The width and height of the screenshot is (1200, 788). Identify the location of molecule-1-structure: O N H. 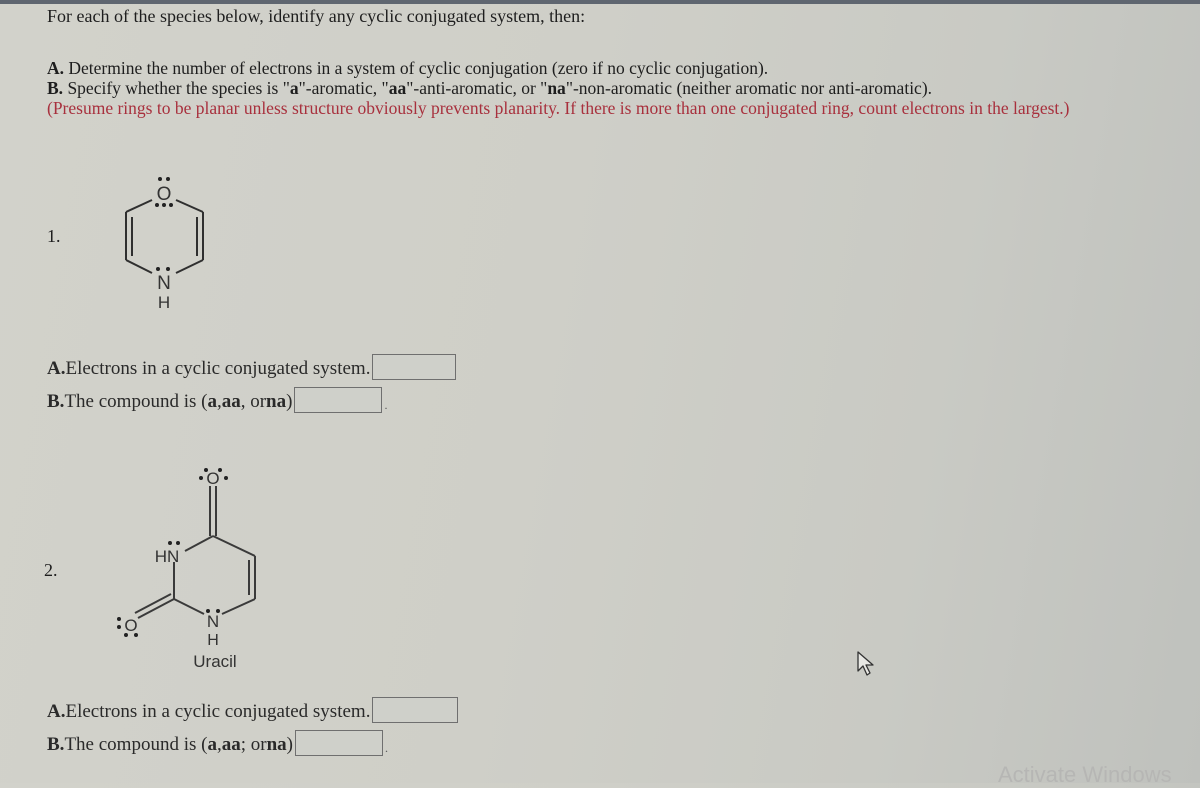
(164, 244).